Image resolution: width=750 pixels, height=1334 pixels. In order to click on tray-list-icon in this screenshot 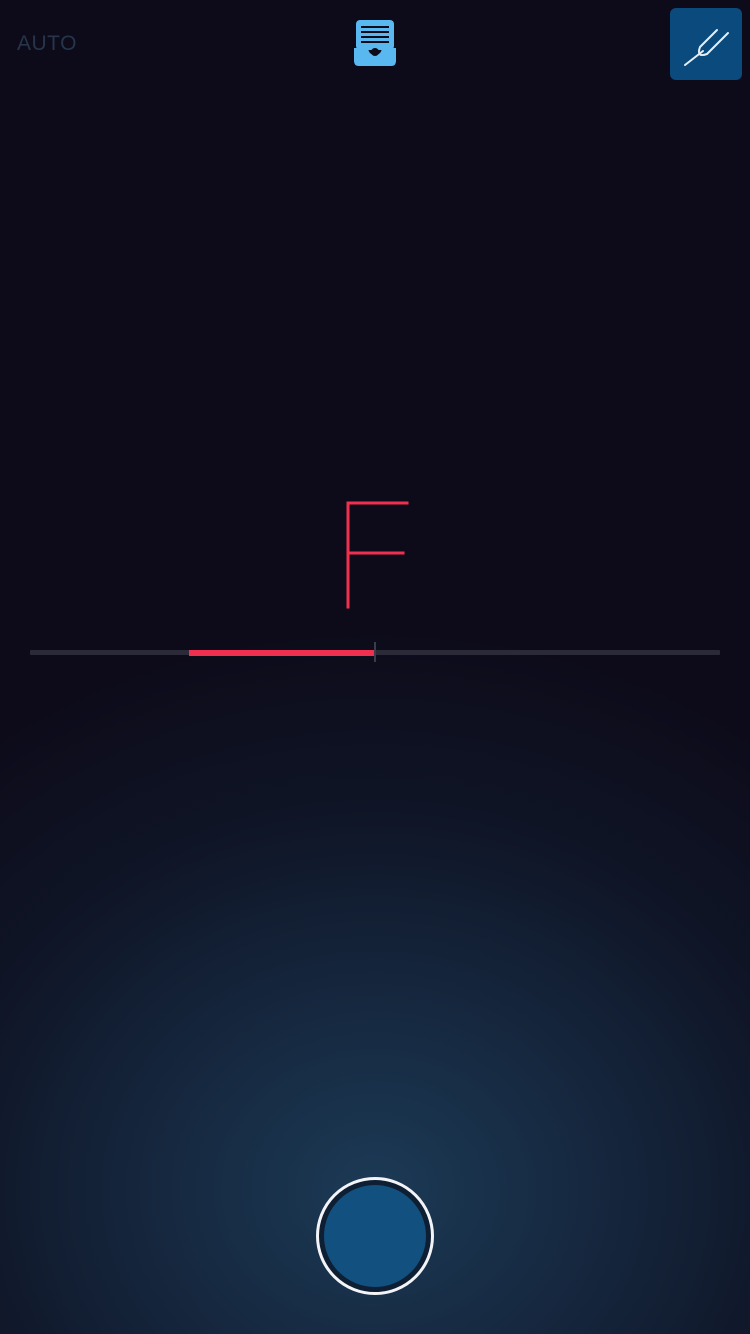, I will do `click(375, 43)`.